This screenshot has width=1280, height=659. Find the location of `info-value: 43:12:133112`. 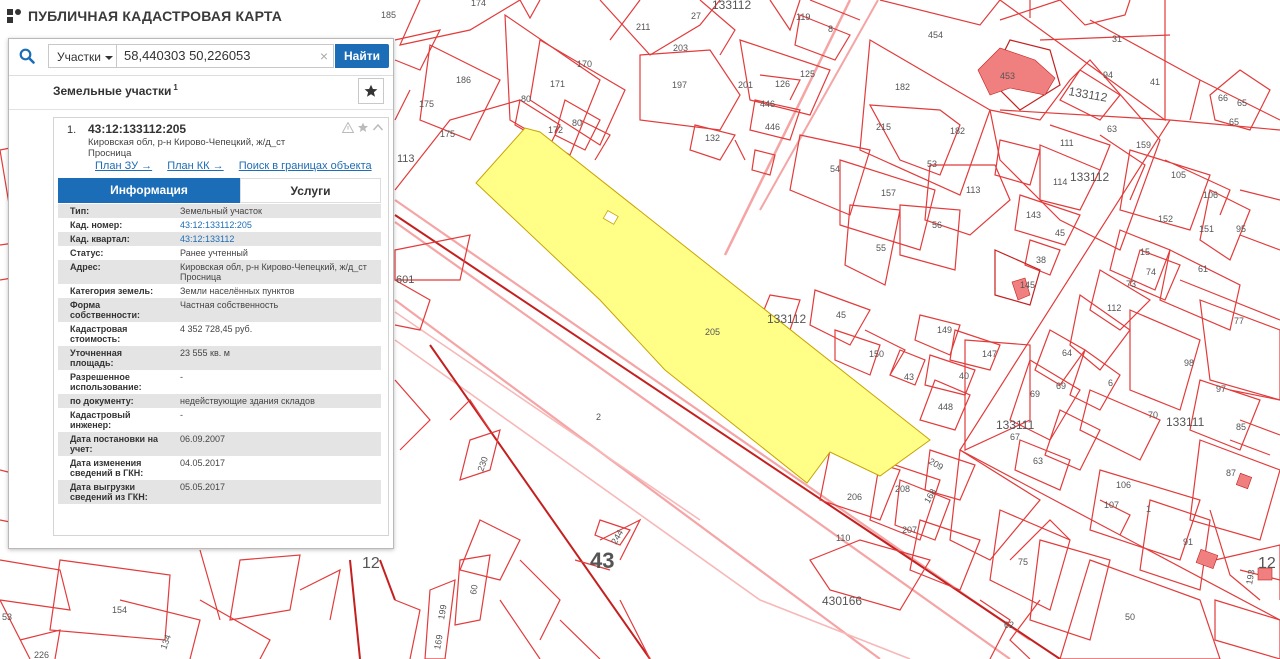

info-value: 43:12:133112 is located at coordinates (274, 239).